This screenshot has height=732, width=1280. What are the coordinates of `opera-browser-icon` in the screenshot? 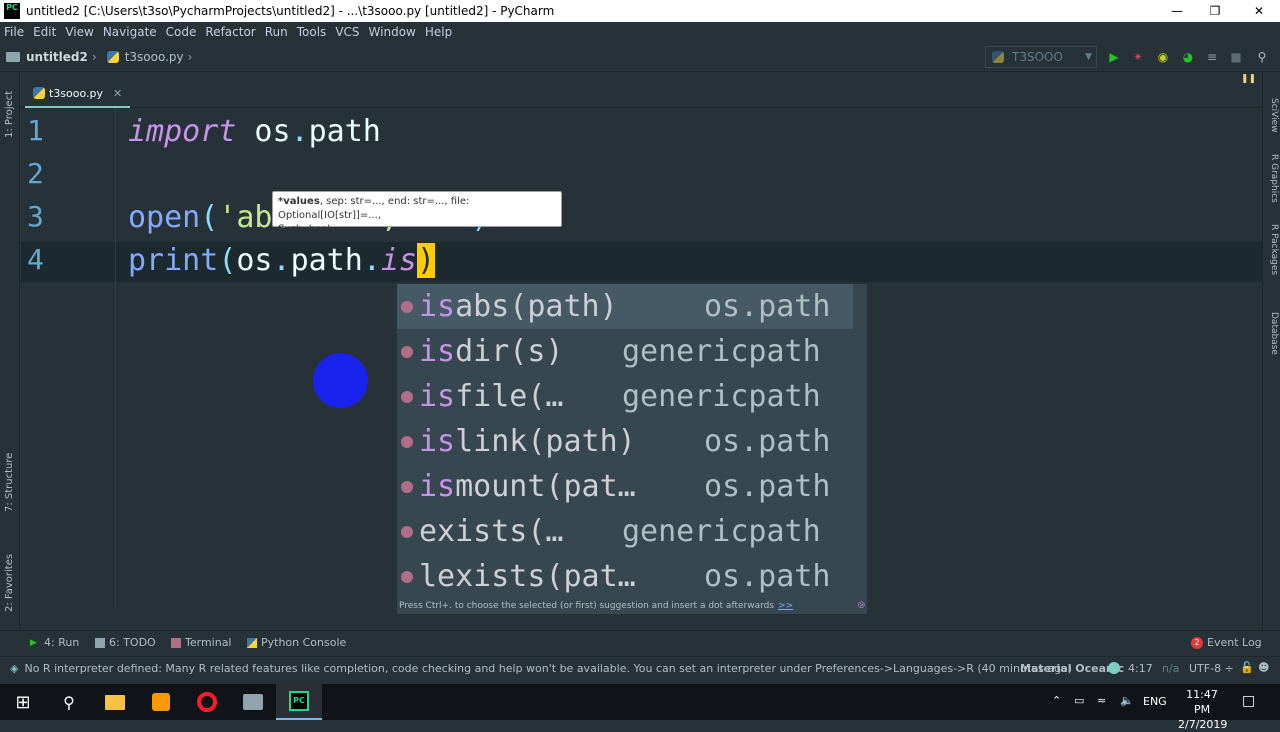 It's located at (207, 702).